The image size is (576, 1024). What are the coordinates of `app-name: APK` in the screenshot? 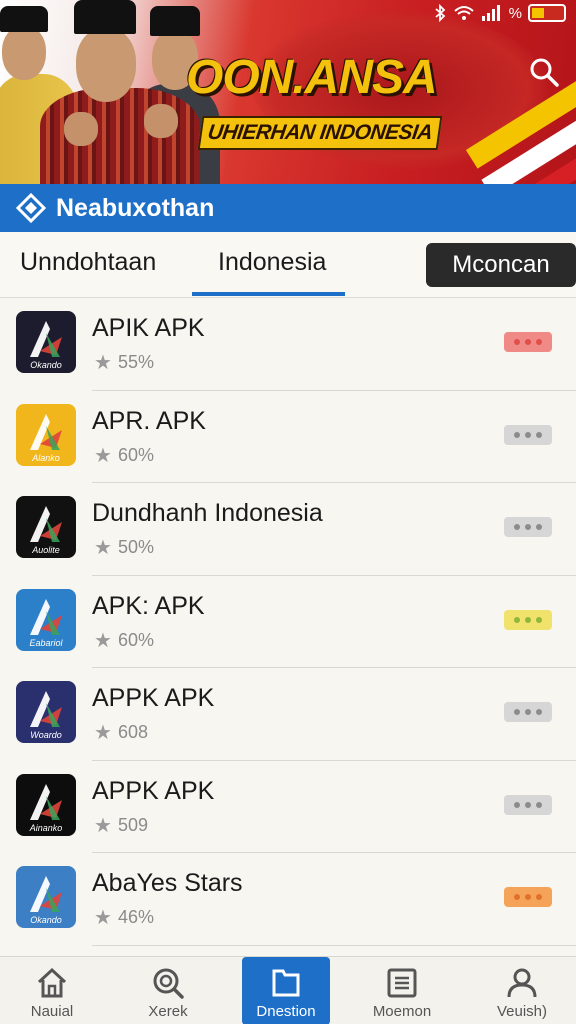 It's located at (148, 605).